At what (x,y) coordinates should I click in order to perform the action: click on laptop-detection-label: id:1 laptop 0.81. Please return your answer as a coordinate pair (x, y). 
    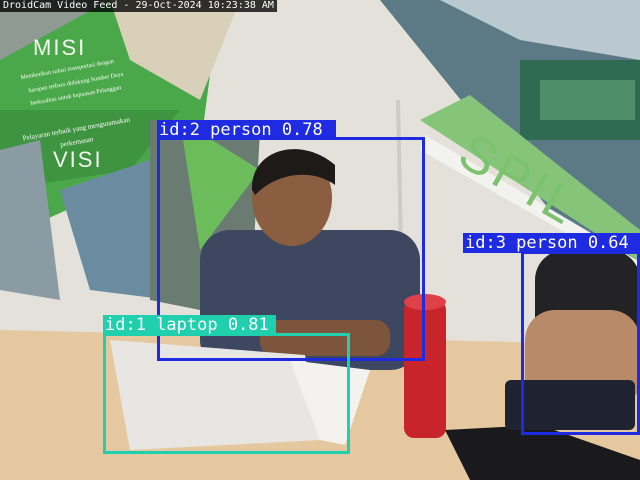
    Looking at the image, I should click on (189, 325).